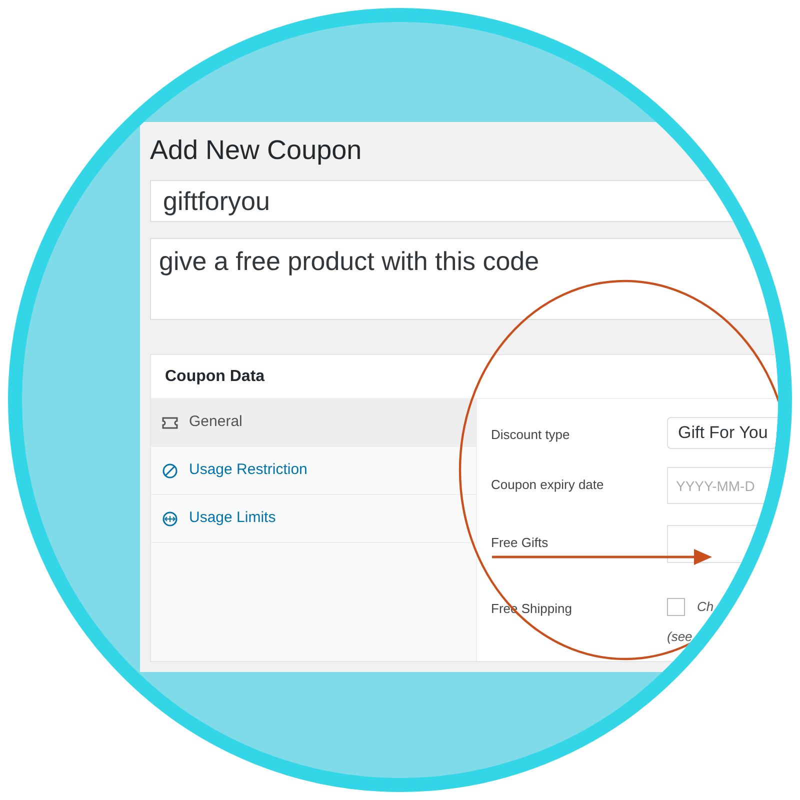  What do you see at coordinates (679, 637) in the screenshot?
I see `field-note: (see` at bounding box center [679, 637].